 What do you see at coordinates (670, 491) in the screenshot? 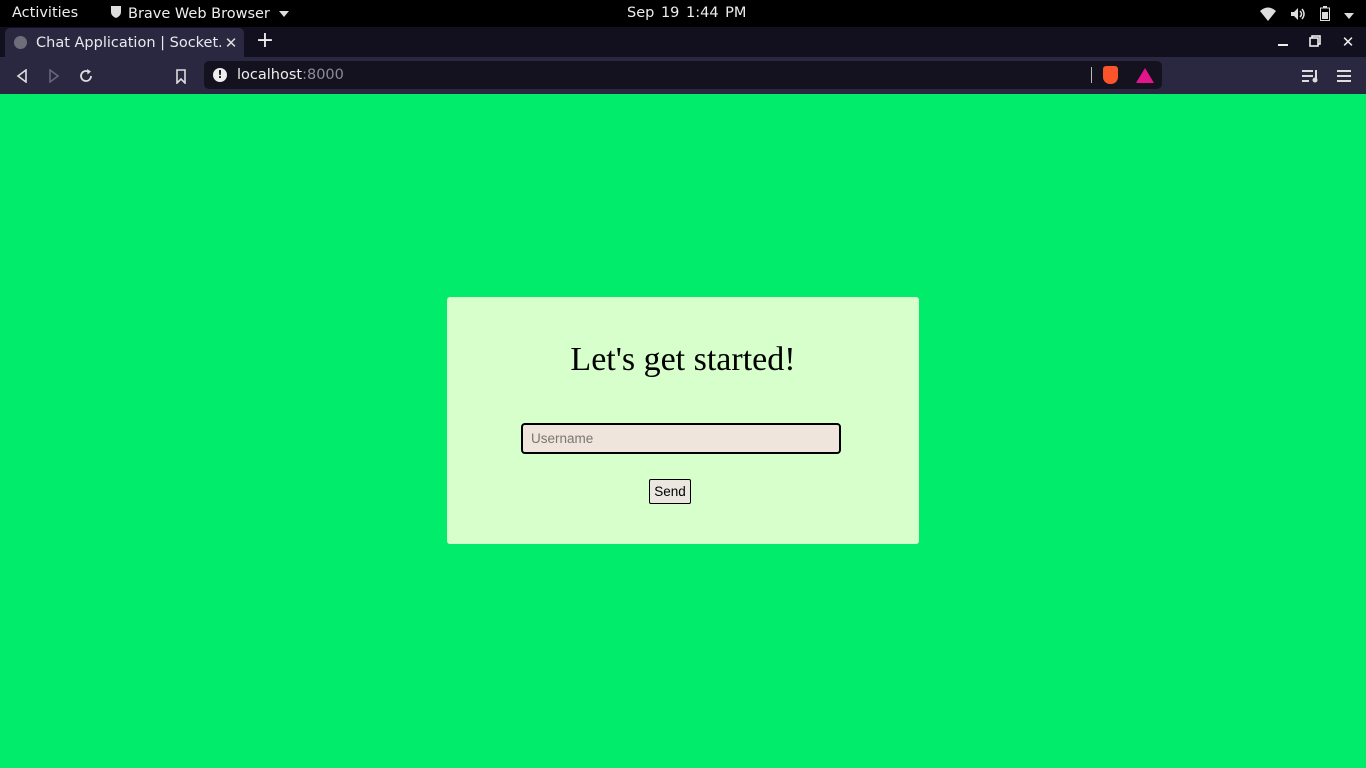
I see `send-button: Send` at bounding box center [670, 491].